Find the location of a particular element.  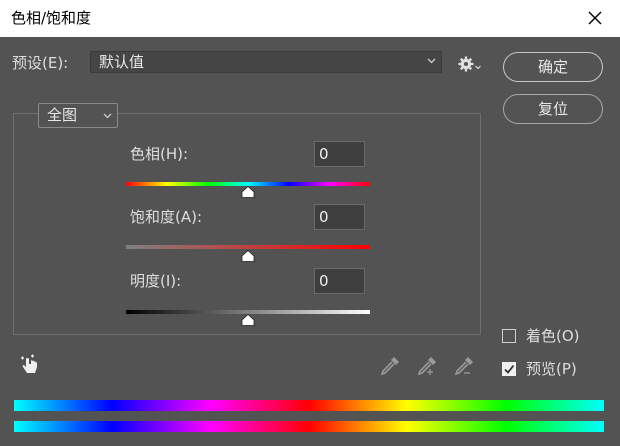

channel-value: 全图 is located at coordinates (62, 115).